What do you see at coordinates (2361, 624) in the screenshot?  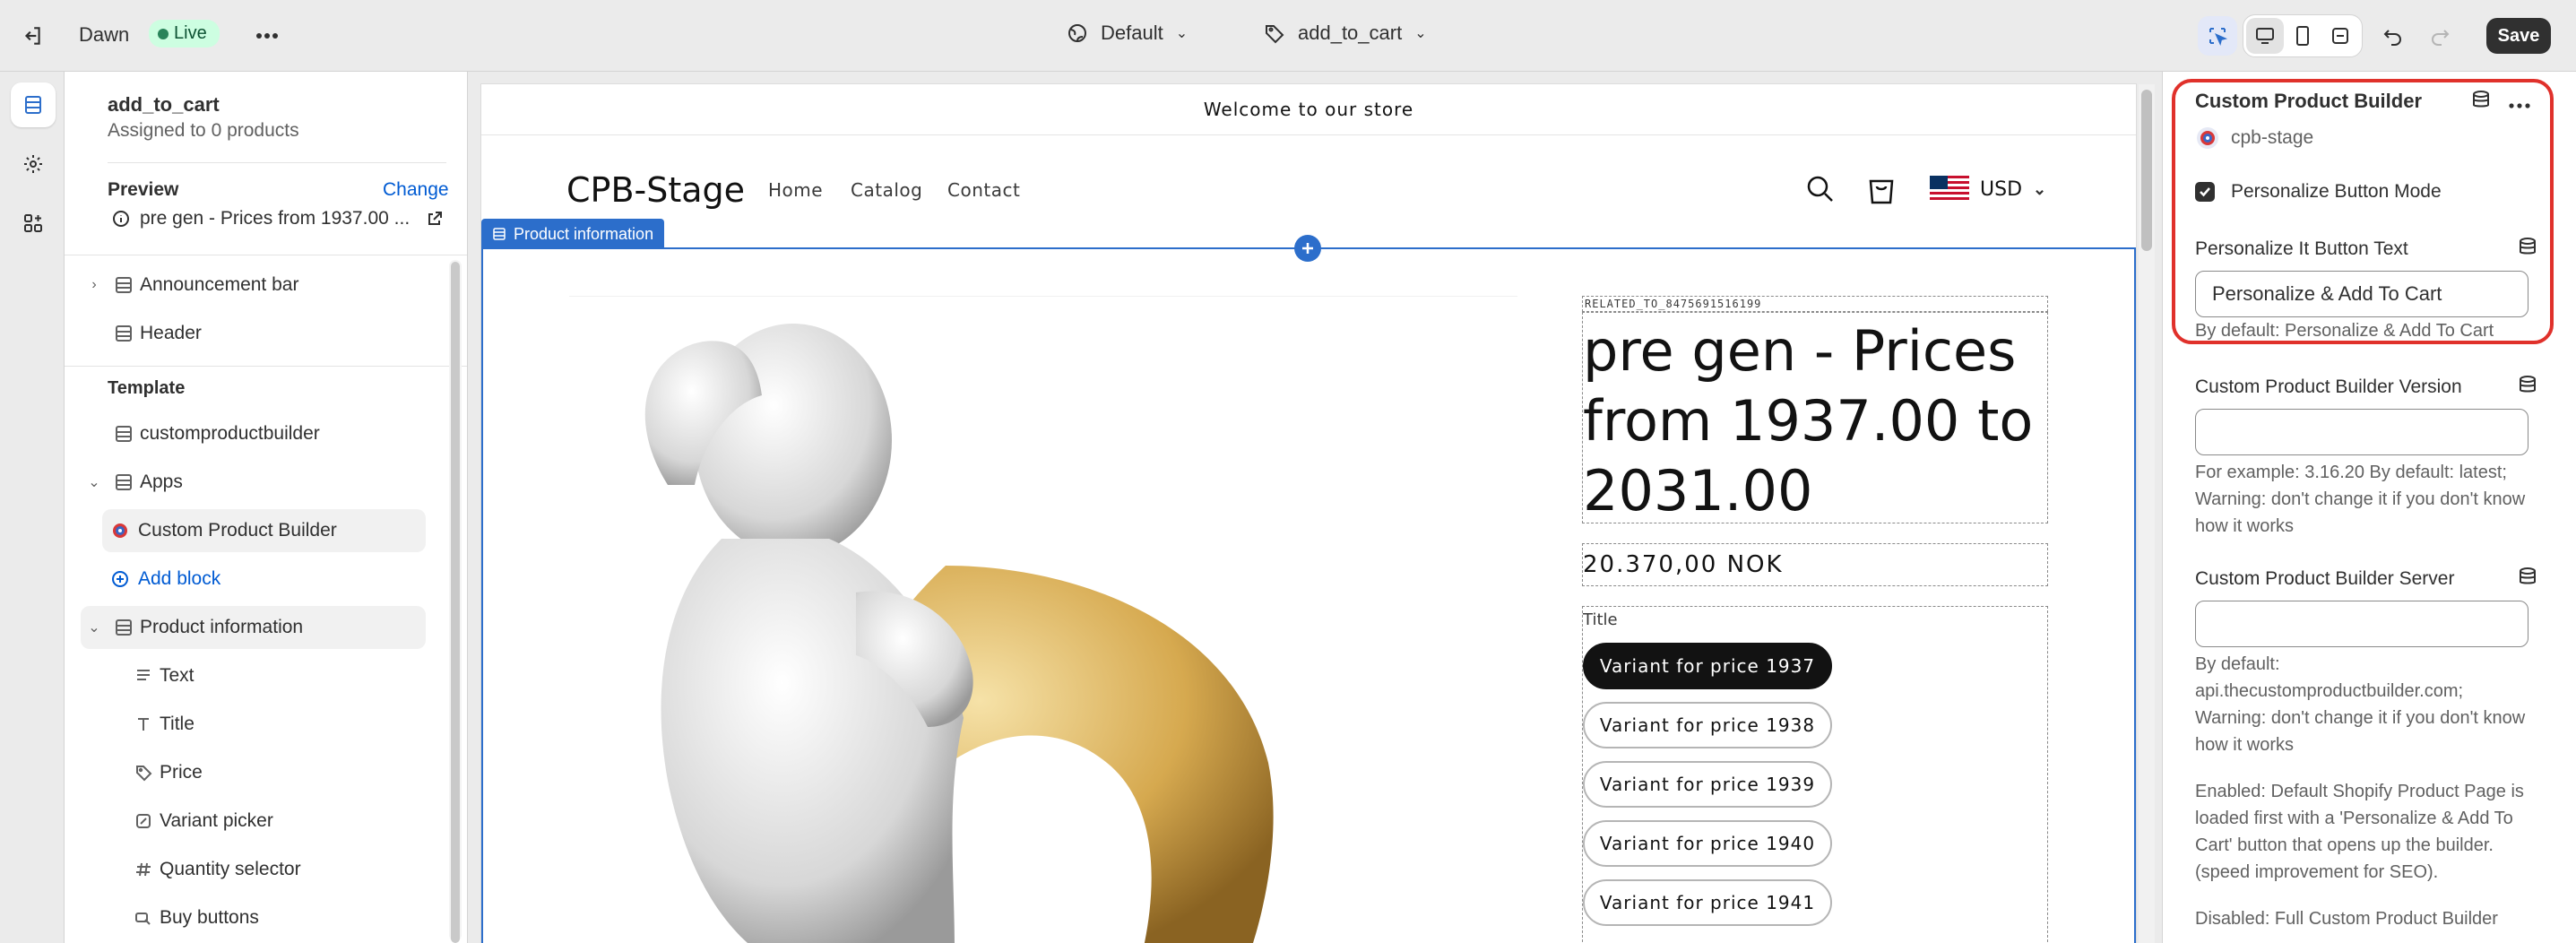 I see `server-input` at bounding box center [2361, 624].